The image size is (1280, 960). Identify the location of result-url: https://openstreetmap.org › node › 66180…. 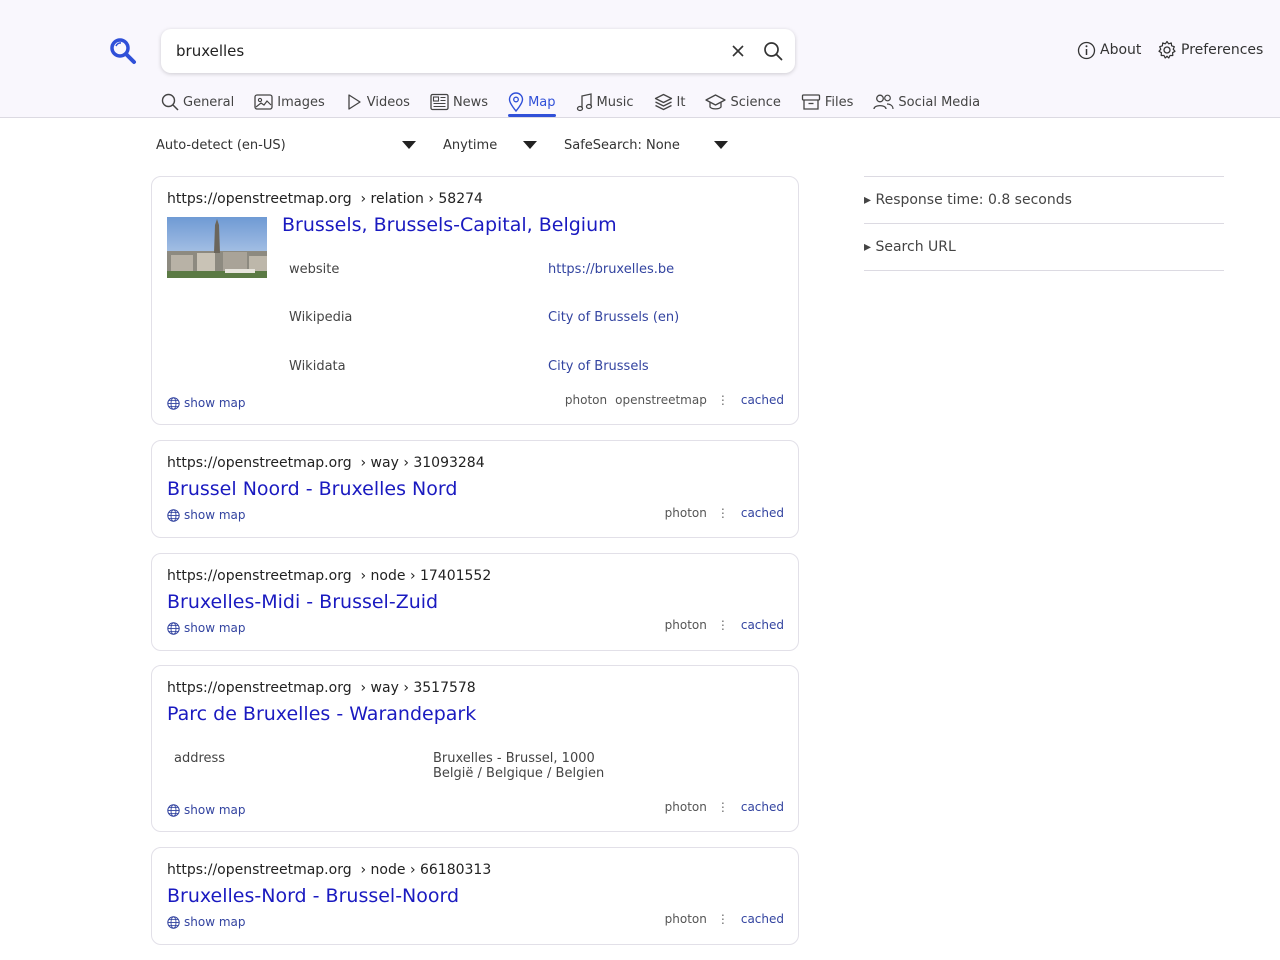
(329, 870).